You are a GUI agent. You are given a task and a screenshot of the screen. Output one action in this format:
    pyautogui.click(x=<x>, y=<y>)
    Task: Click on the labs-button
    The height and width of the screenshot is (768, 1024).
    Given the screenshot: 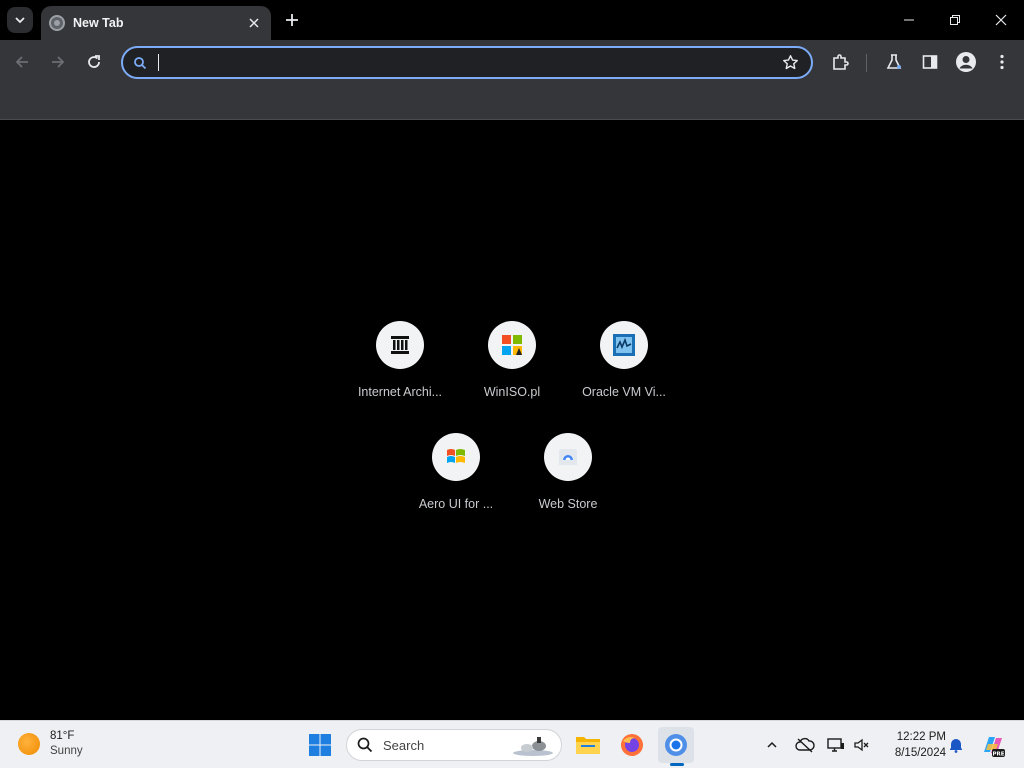 What is the action you would take?
    pyautogui.click(x=894, y=62)
    